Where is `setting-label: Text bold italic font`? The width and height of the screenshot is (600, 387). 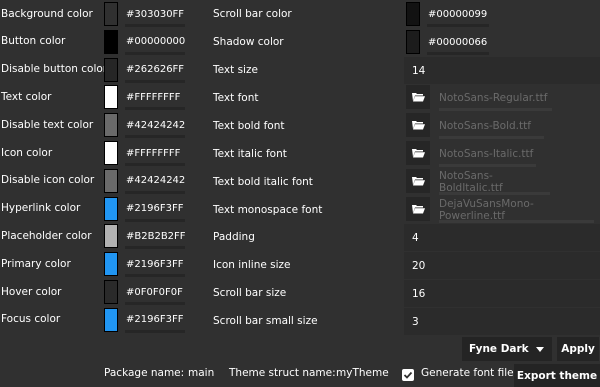
setting-label: Text bold italic font is located at coordinates (263, 181).